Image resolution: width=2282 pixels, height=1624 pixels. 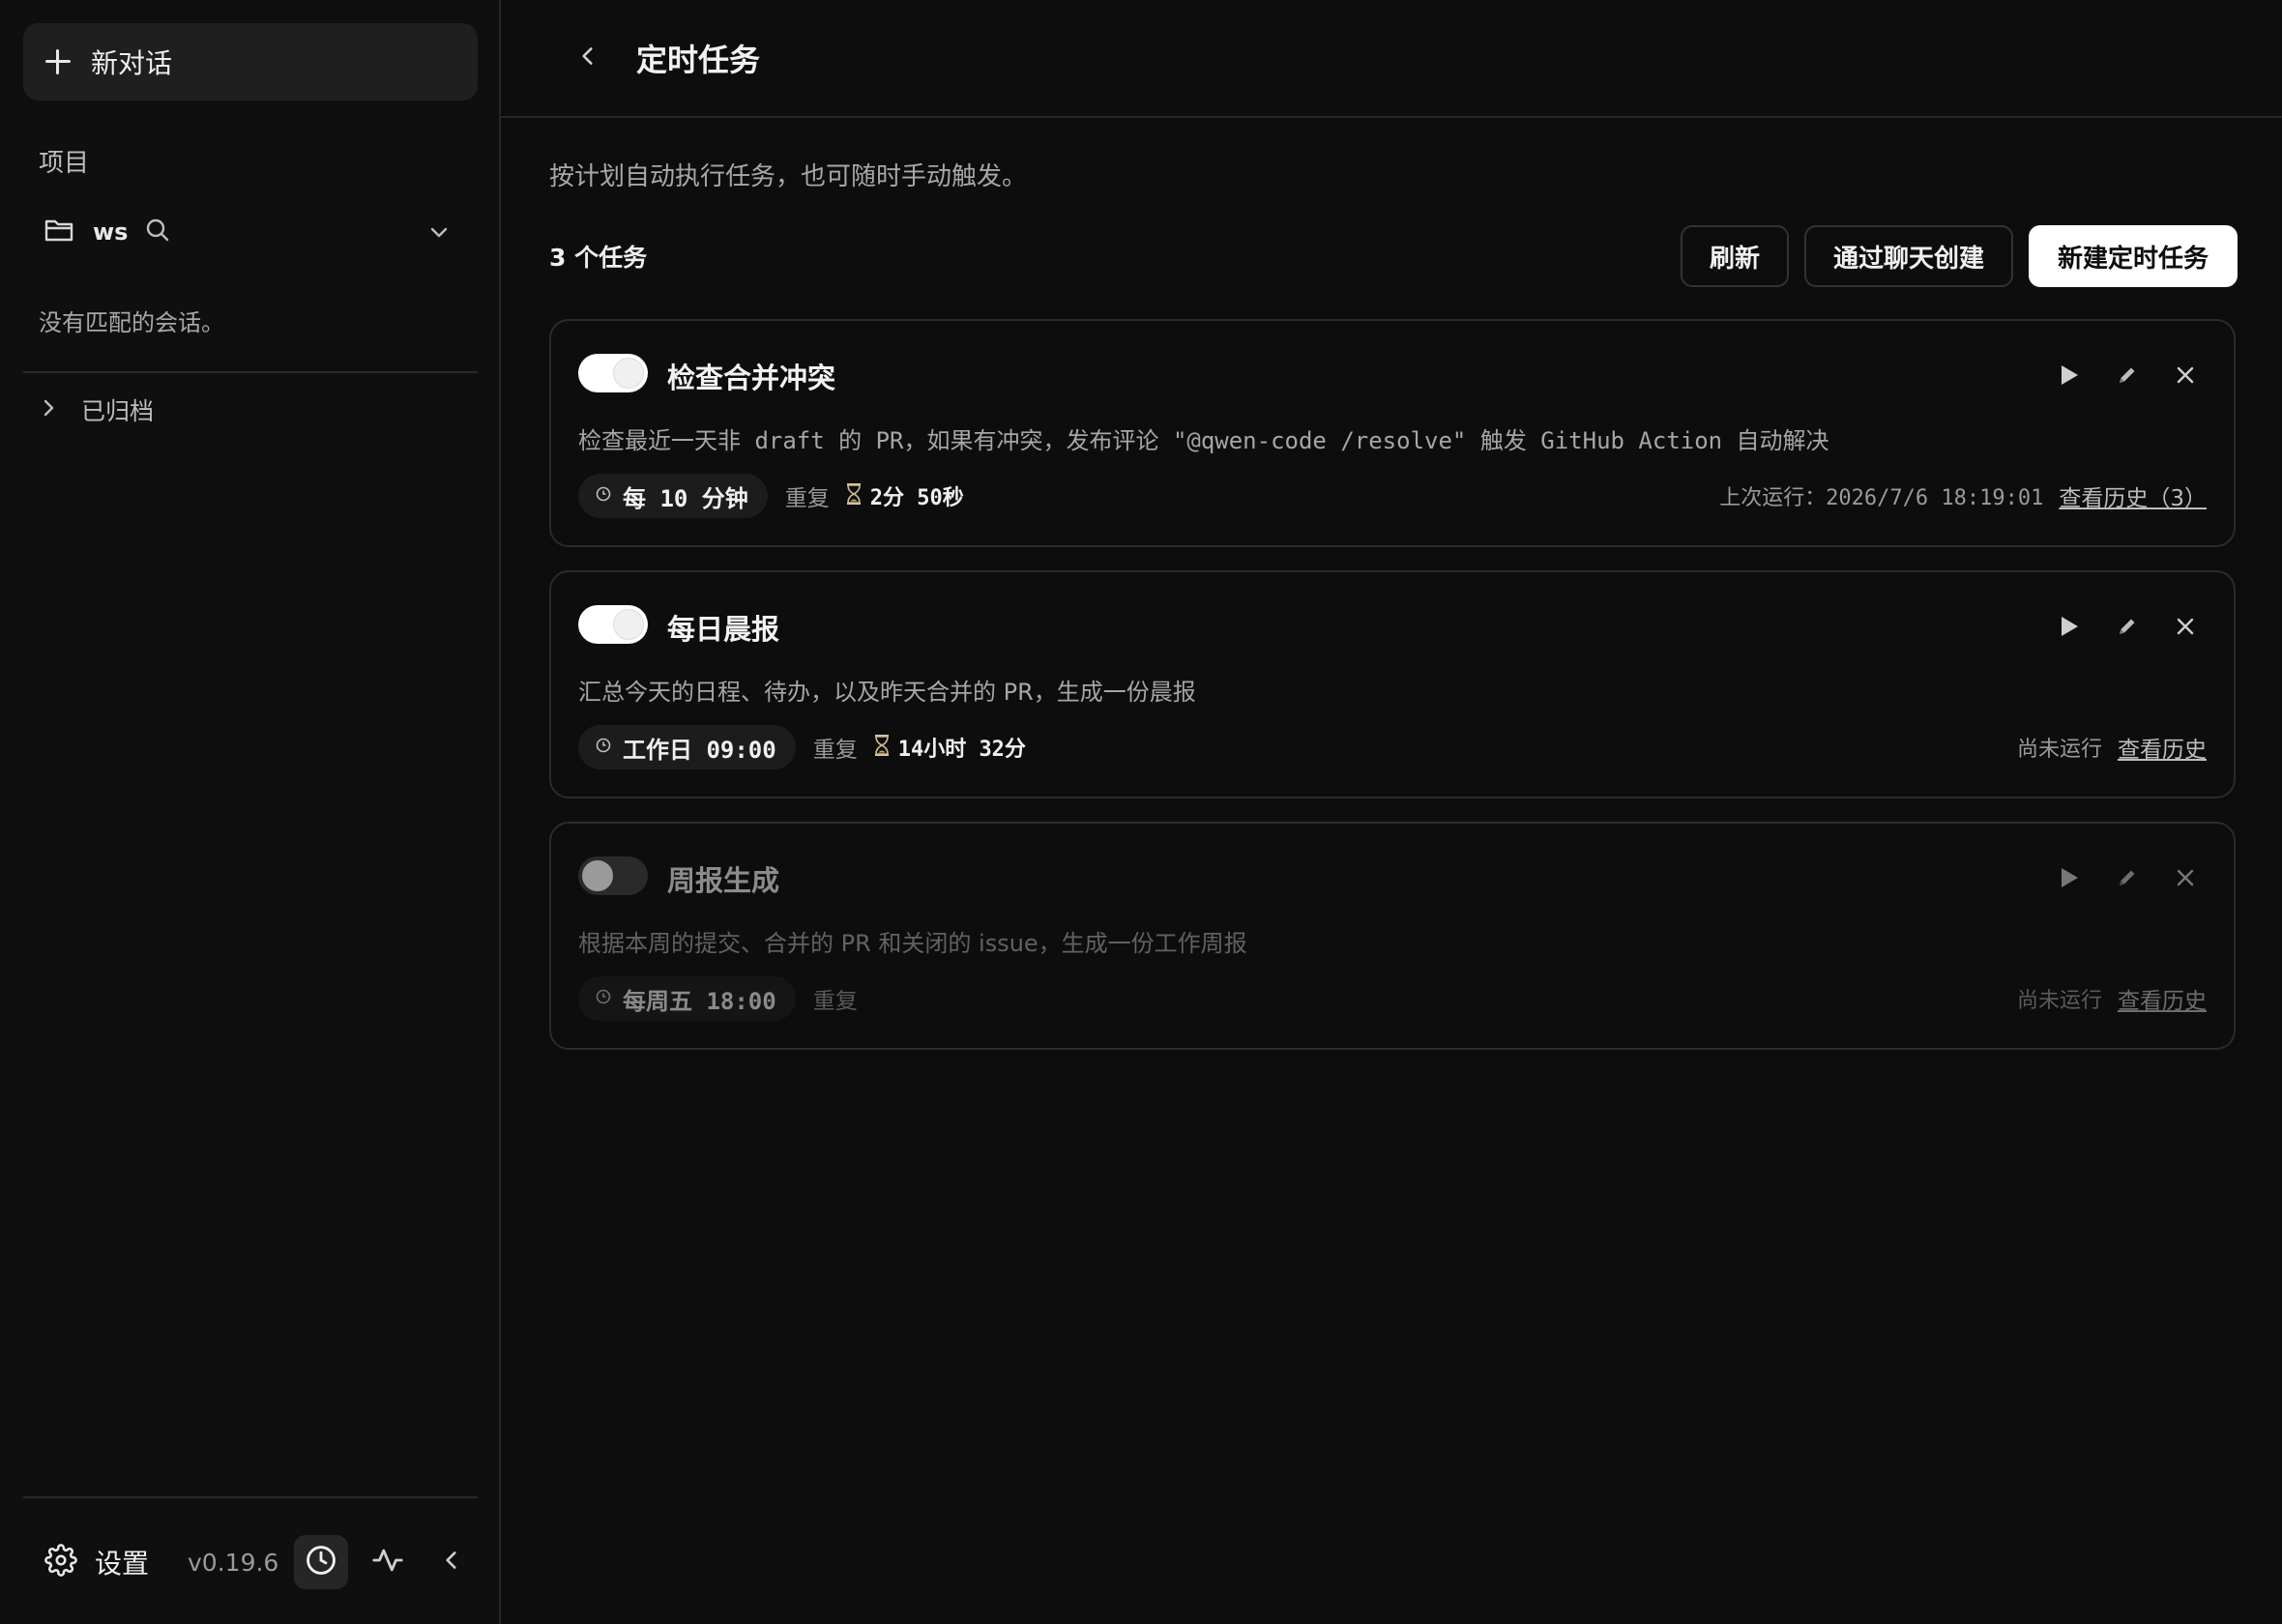 I want to click on next-run-countdown: 2分 50秒, so click(x=904, y=495).